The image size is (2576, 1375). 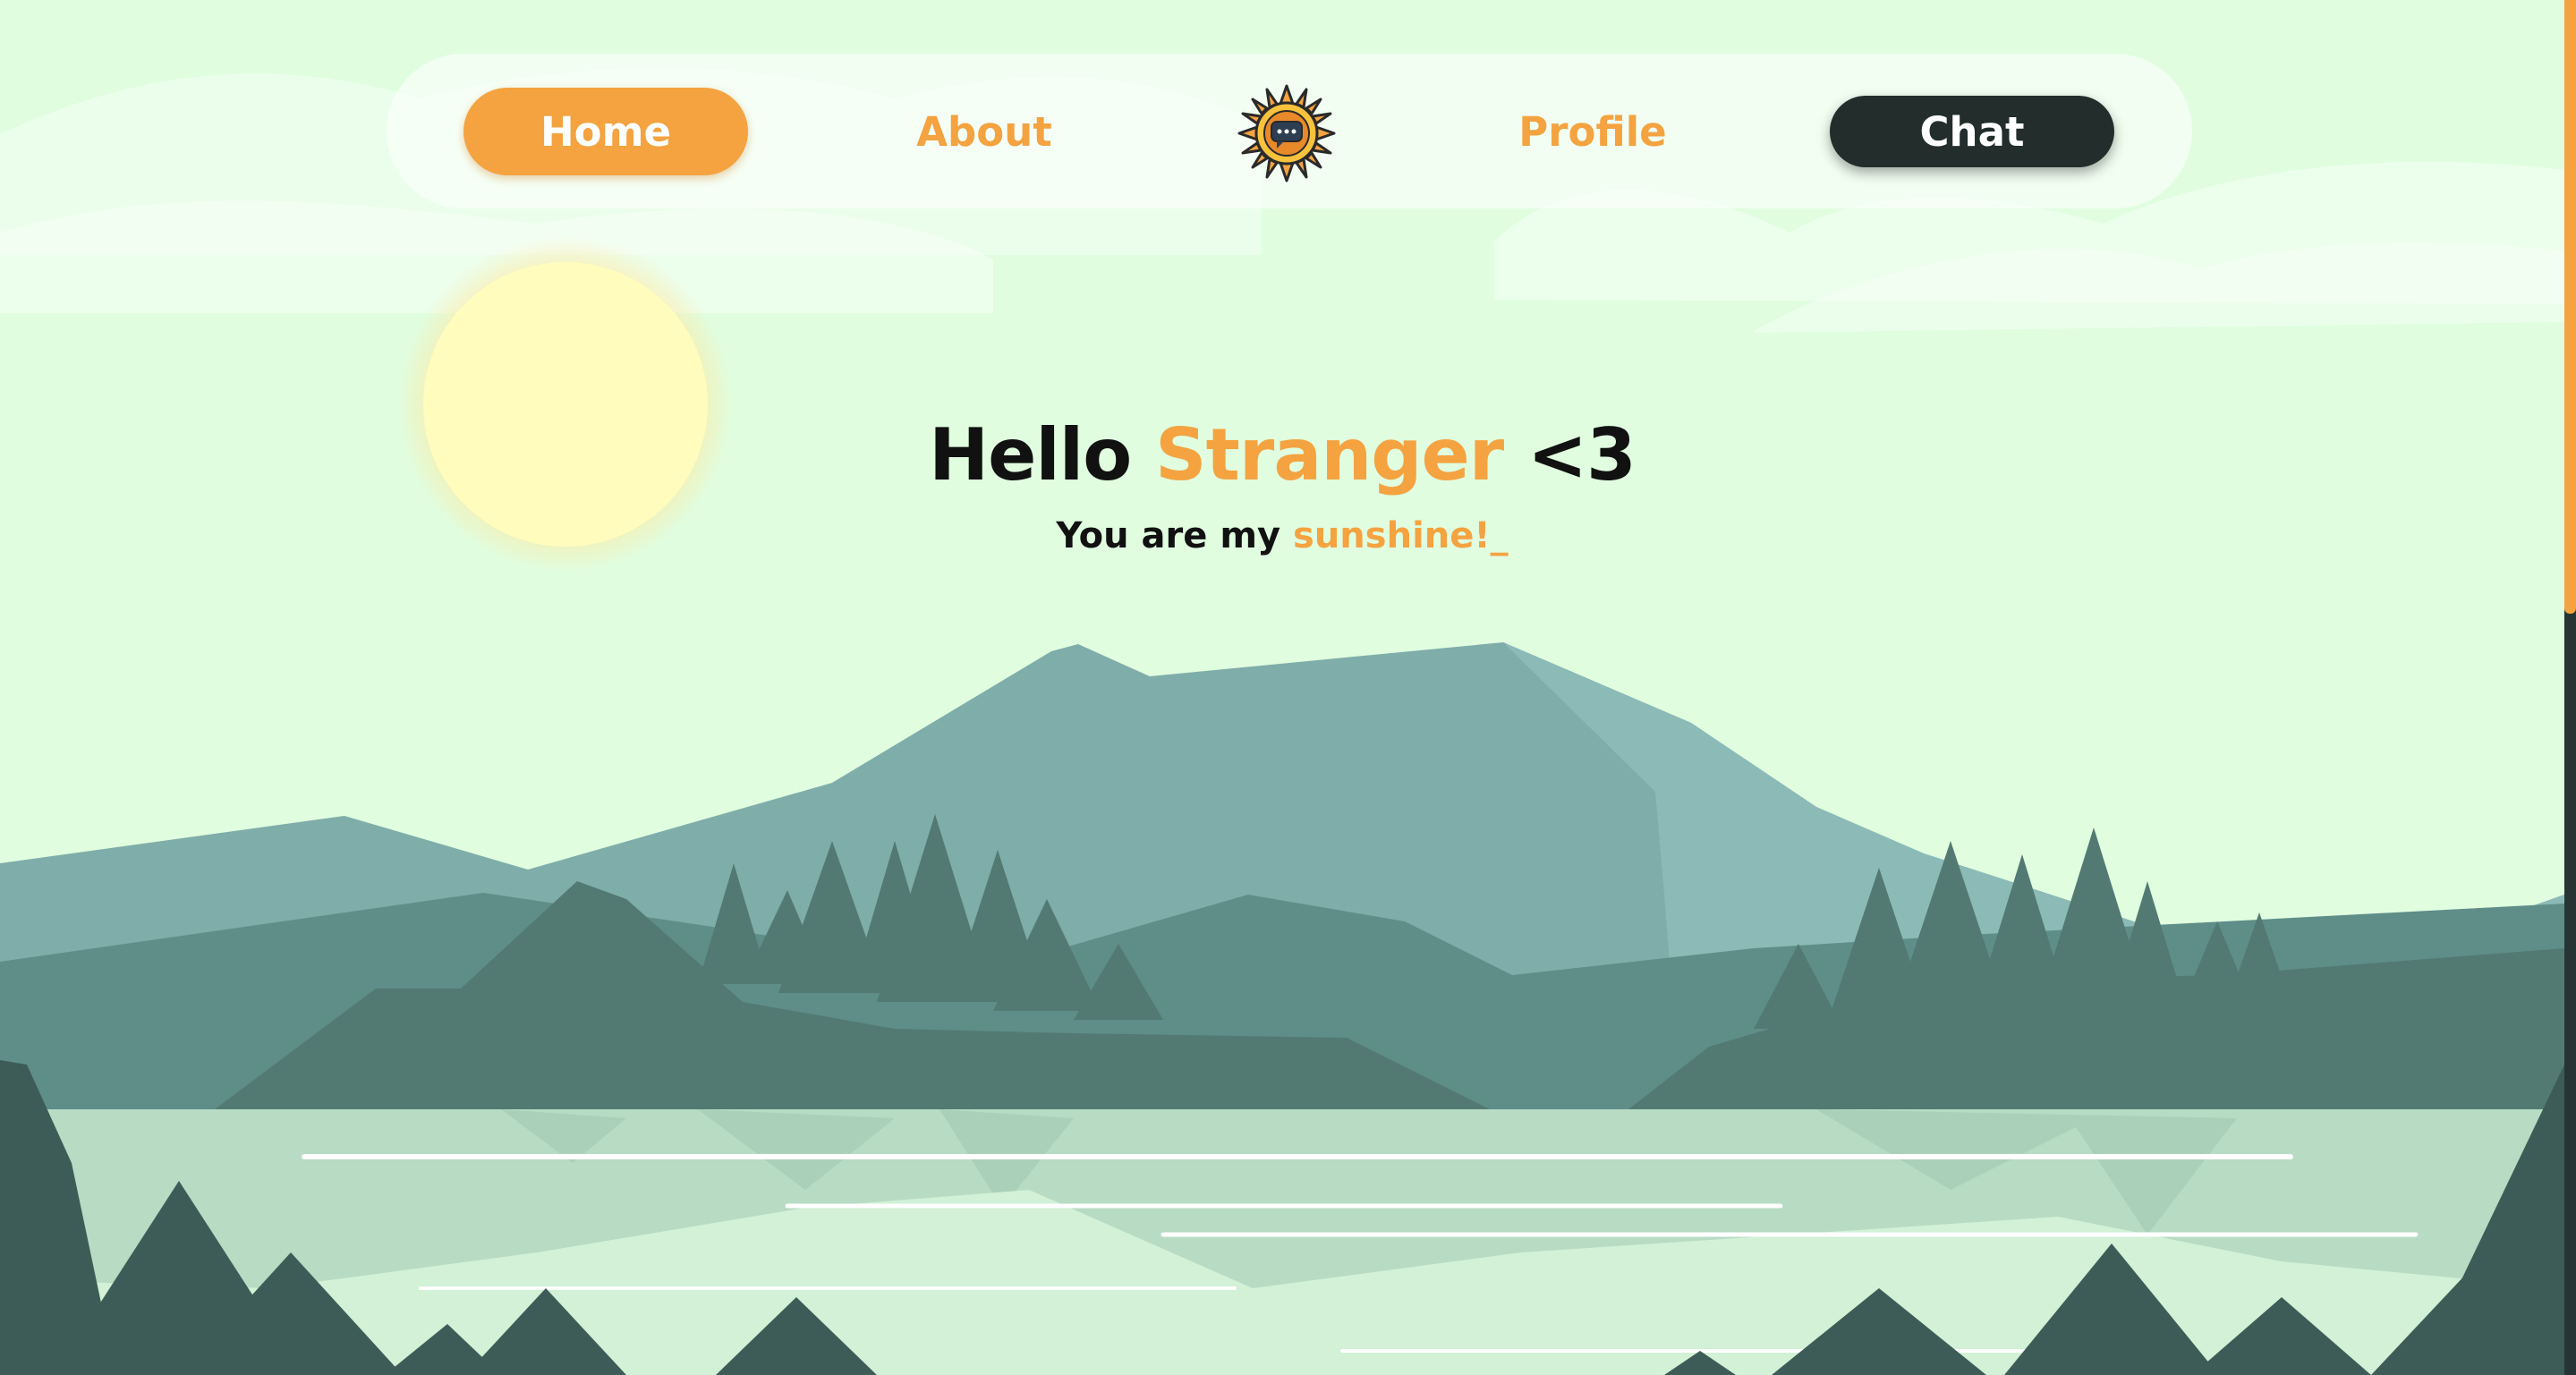 I want to click on hero-sub-prefix: You are my, so click(x=1168, y=535).